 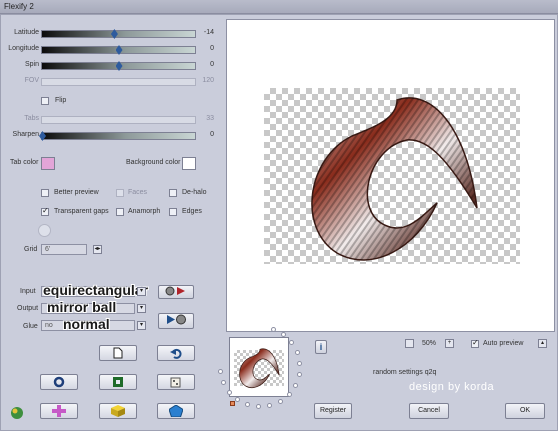 I want to click on grid-button: ◂▸, so click(x=97, y=249).